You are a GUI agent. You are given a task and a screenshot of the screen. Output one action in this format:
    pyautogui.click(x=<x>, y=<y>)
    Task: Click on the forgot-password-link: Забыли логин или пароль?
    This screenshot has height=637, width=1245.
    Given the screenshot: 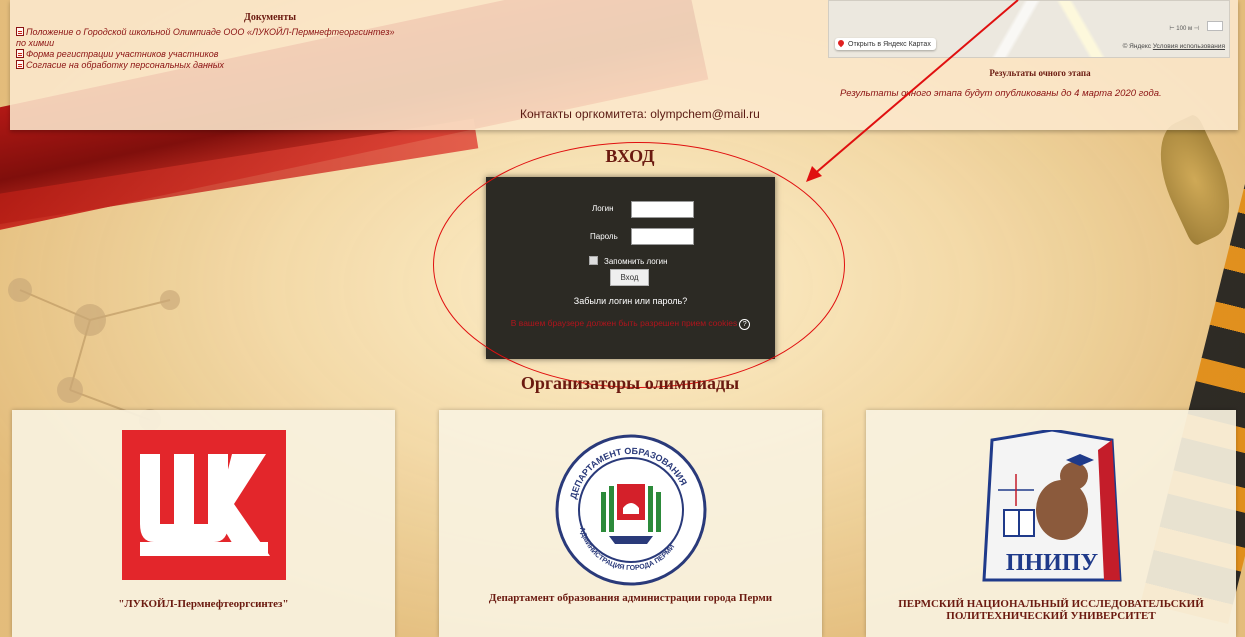 What is the action you would take?
    pyautogui.click(x=630, y=301)
    